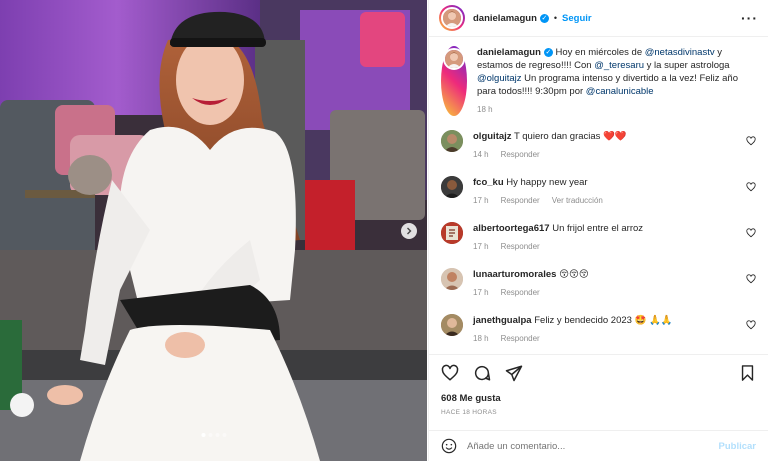 Image resolution: width=768 pixels, height=461 pixels. I want to click on heart-icon, so click(450, 373).